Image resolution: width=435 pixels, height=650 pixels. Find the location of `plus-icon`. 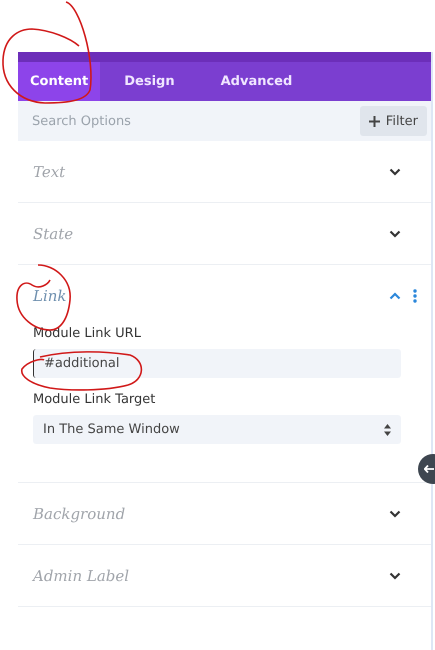

plus-icon is located at coordinates (374, 121).